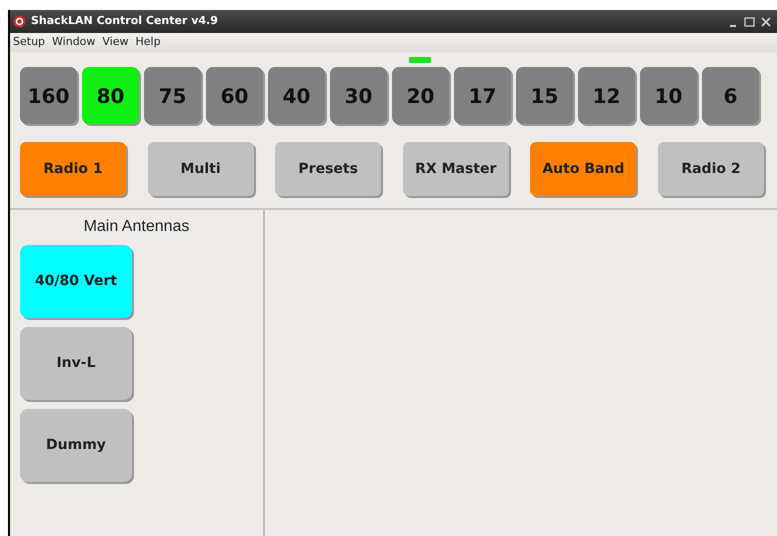 This screenshot has height=536, width=777. What do you see at coordinates (29, 42) in the screenshot?
I see `menu-item: Setup` at bounding box center [29, 42].